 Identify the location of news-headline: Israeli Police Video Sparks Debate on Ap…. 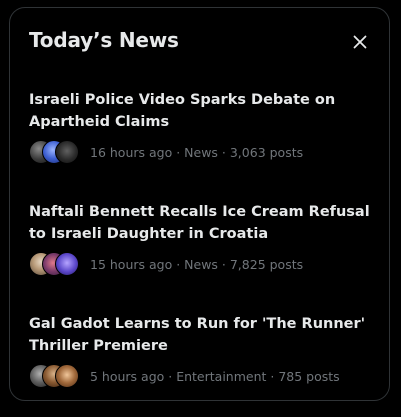
(182, 111).